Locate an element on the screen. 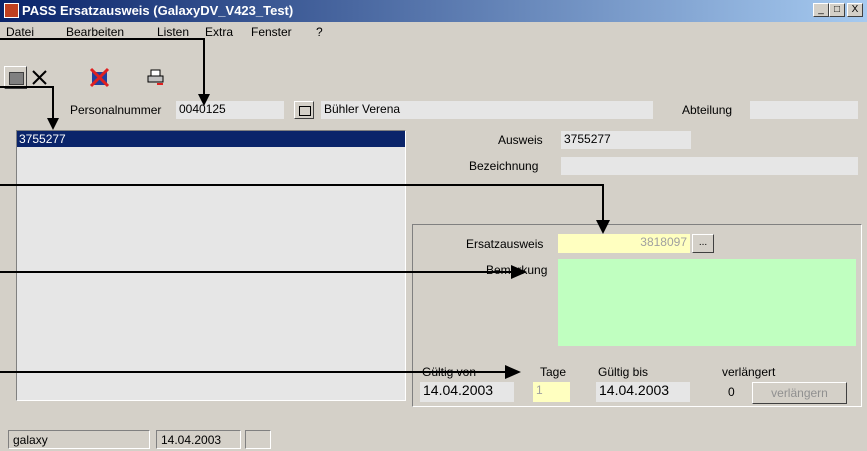  arrowhead-list is located at coordinates (53, 124).